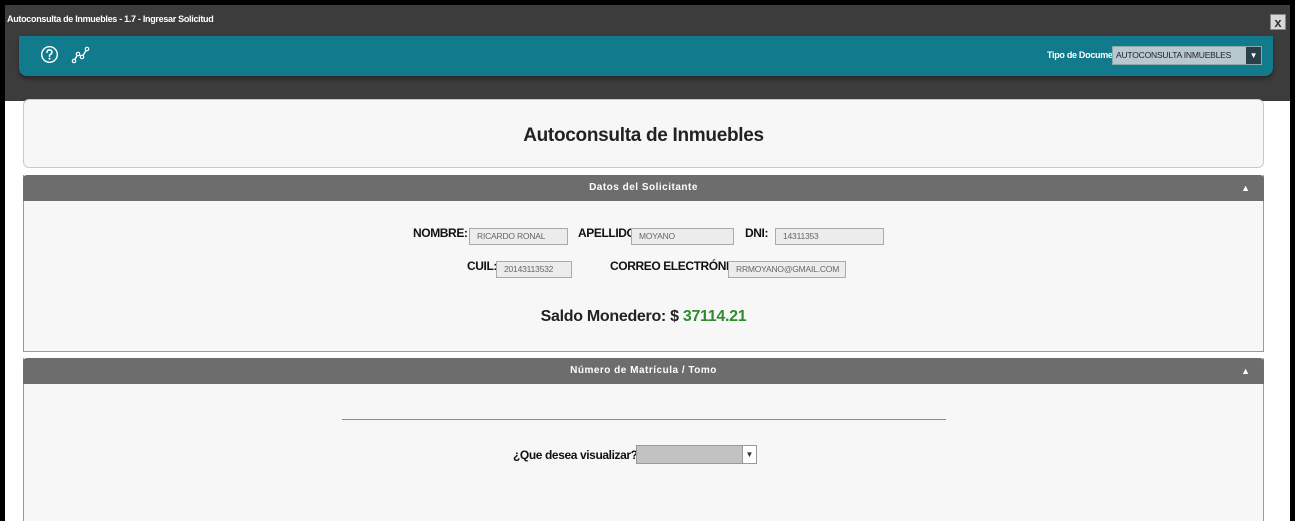 The image size is (1295, 521). I want to click on doc-type-value: AUTOCONSULTA INMUEBLES, so click(1174, 55).